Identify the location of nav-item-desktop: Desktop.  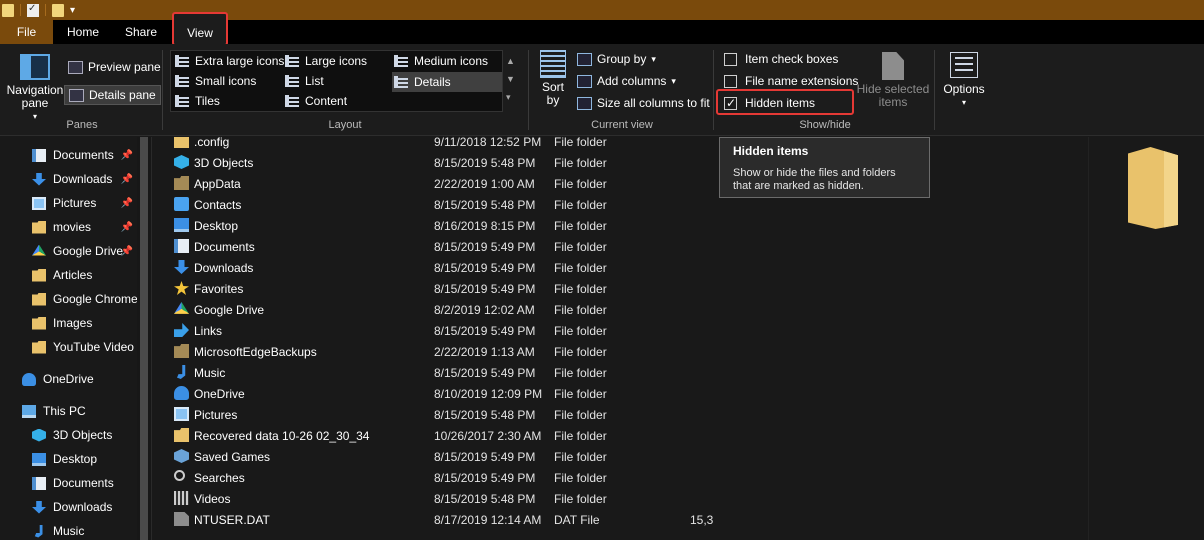
(68, 459).